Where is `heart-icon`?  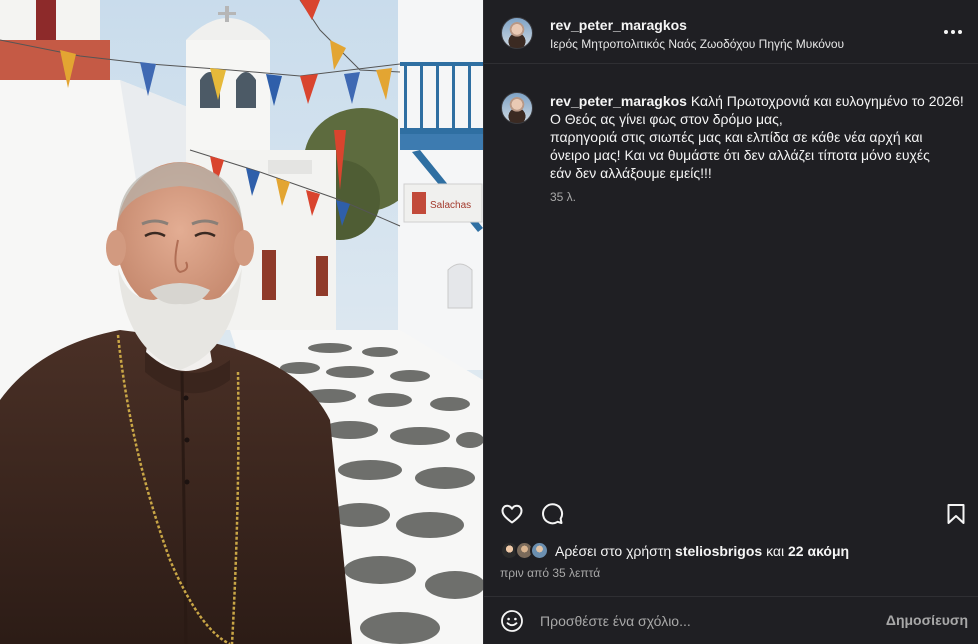 heart-icon is located at coordinates (512, 514).